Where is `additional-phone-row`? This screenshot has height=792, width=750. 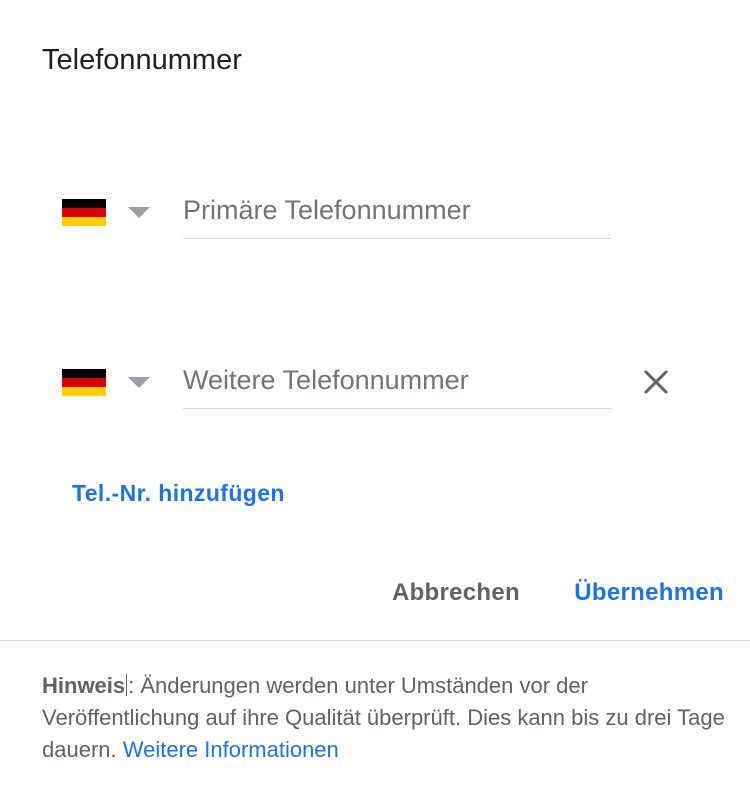
additional-phone-row is located at coordinates (382, 382).